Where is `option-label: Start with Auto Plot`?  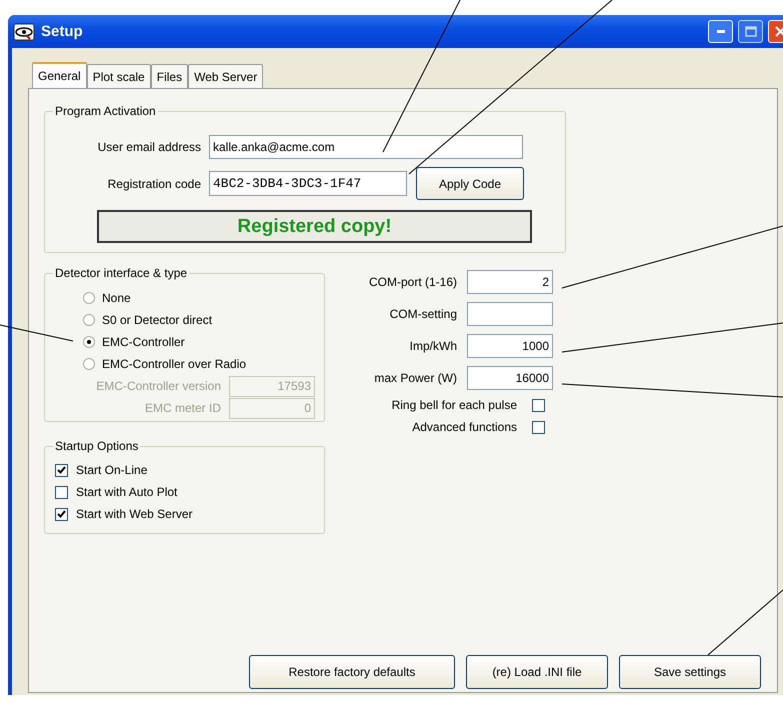
option-label: Start with Auto Plot is located at coordinates (127, 492).